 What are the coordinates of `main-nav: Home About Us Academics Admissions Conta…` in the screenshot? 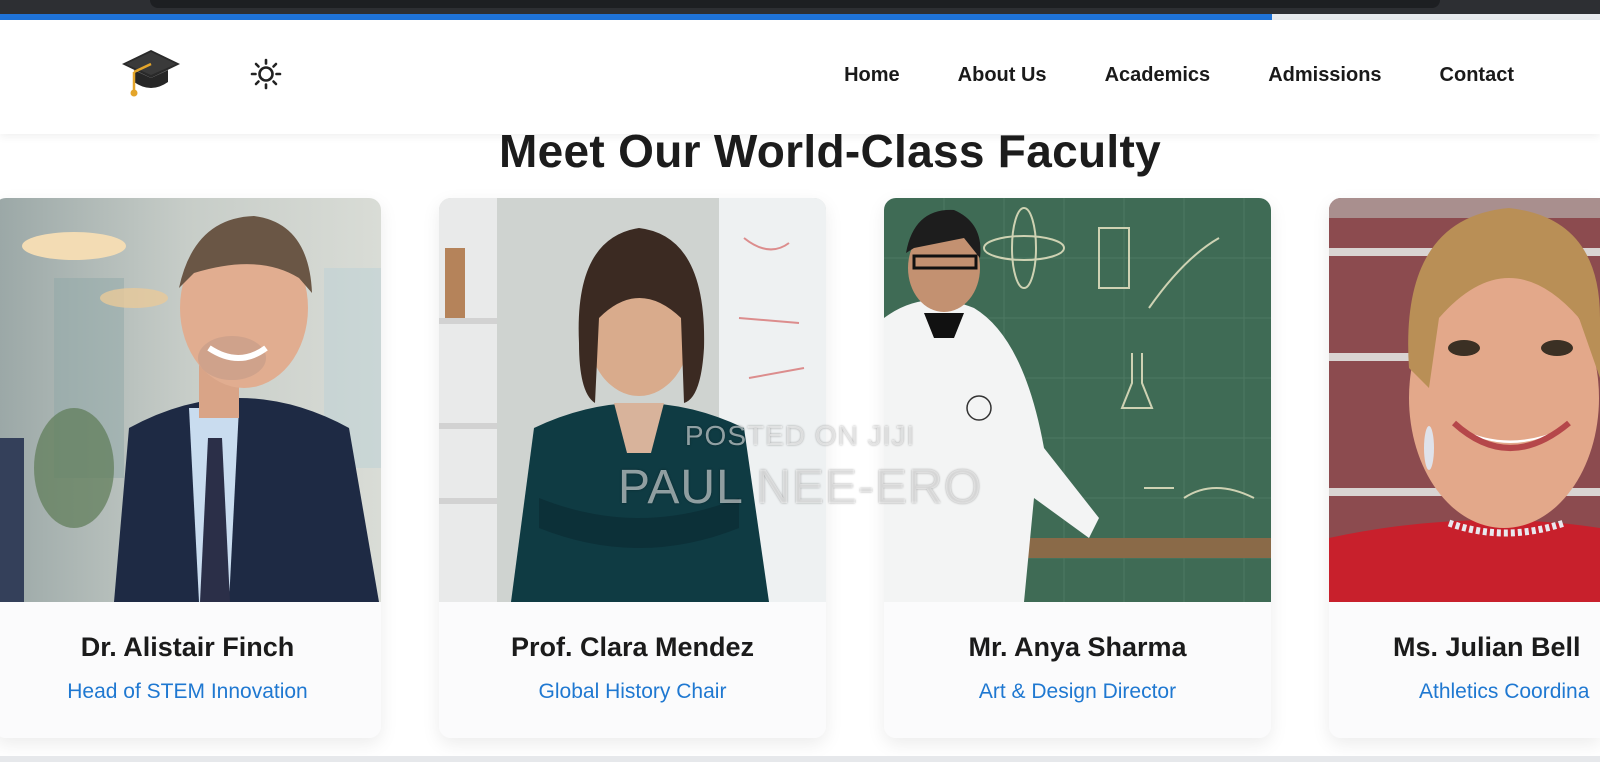 It's located at (1150, 75).